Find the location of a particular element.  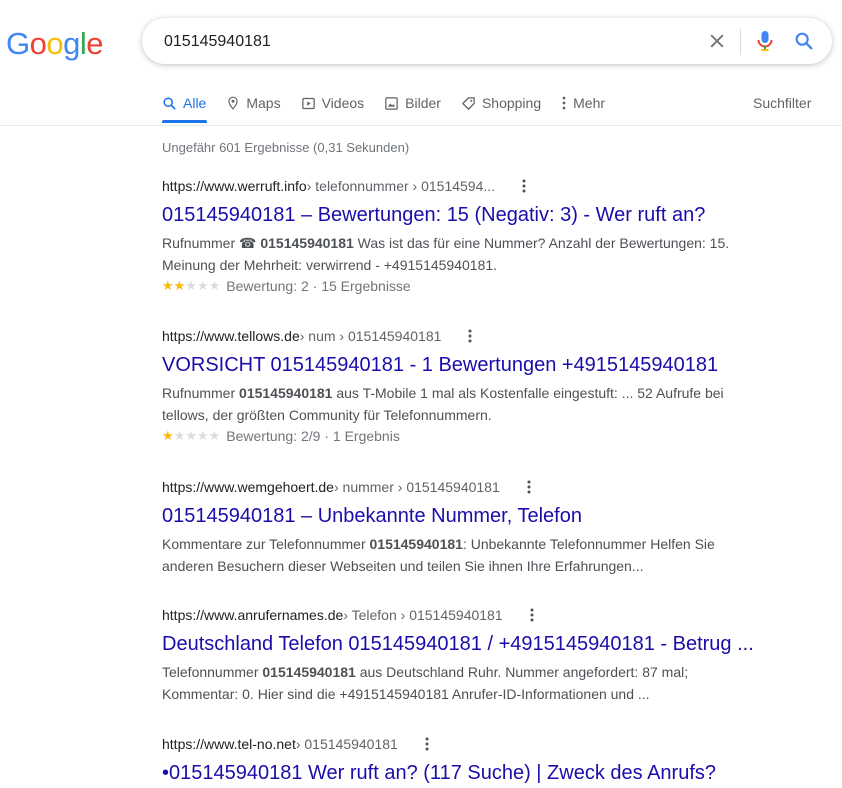

tab-label: Bilder is located at coordinates (423, 103).